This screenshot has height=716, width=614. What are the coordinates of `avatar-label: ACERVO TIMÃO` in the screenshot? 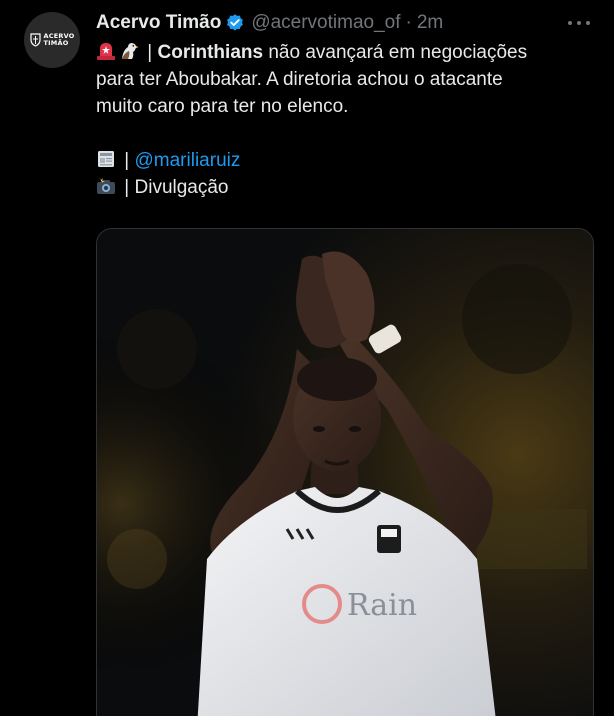 It's located at (59, 39).